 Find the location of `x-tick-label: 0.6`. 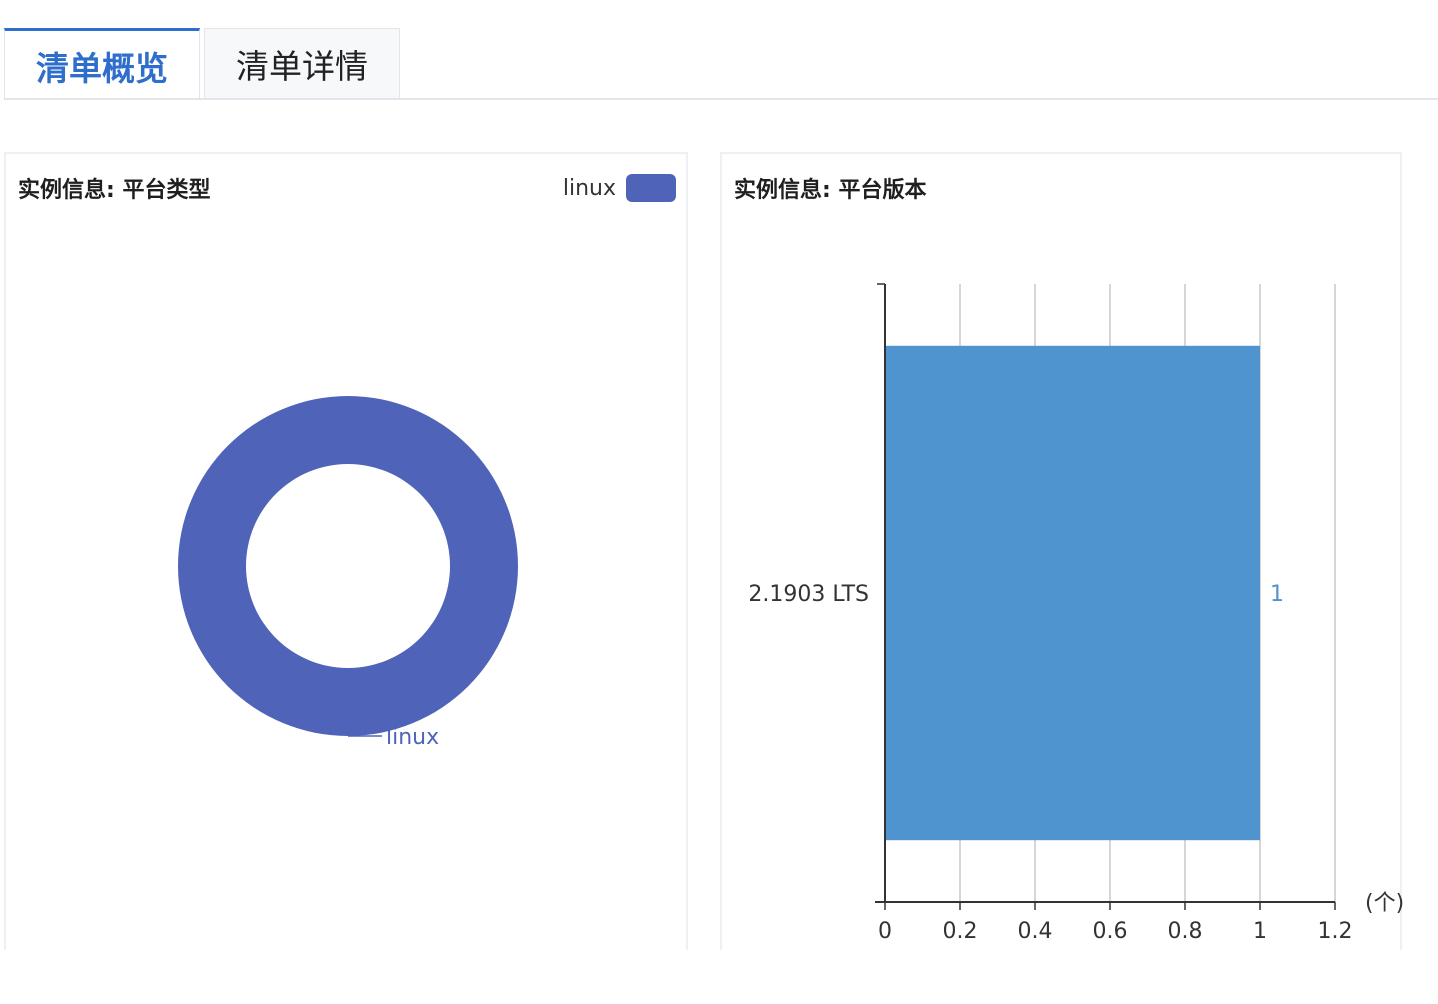

x-tick-label: 0.6 is located at coordinates (1110, 931).